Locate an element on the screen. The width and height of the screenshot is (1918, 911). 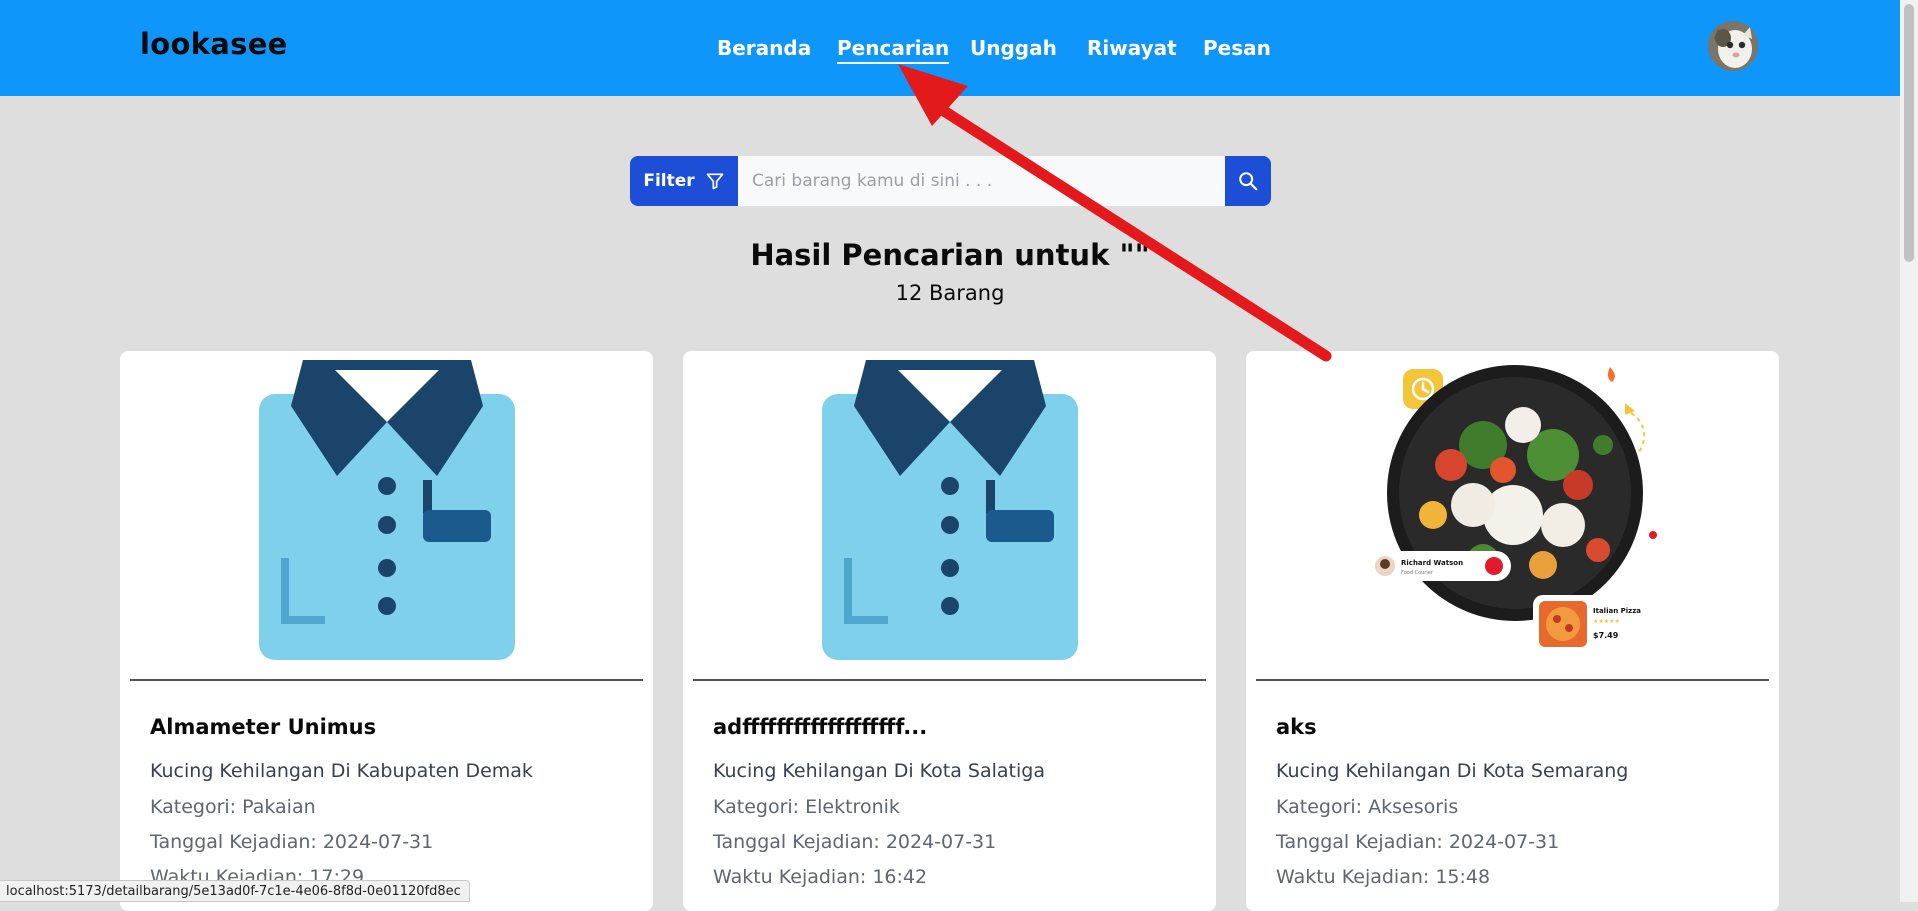
item-category: Kategori: Aksesoris is located at coordinates (1367, 807).